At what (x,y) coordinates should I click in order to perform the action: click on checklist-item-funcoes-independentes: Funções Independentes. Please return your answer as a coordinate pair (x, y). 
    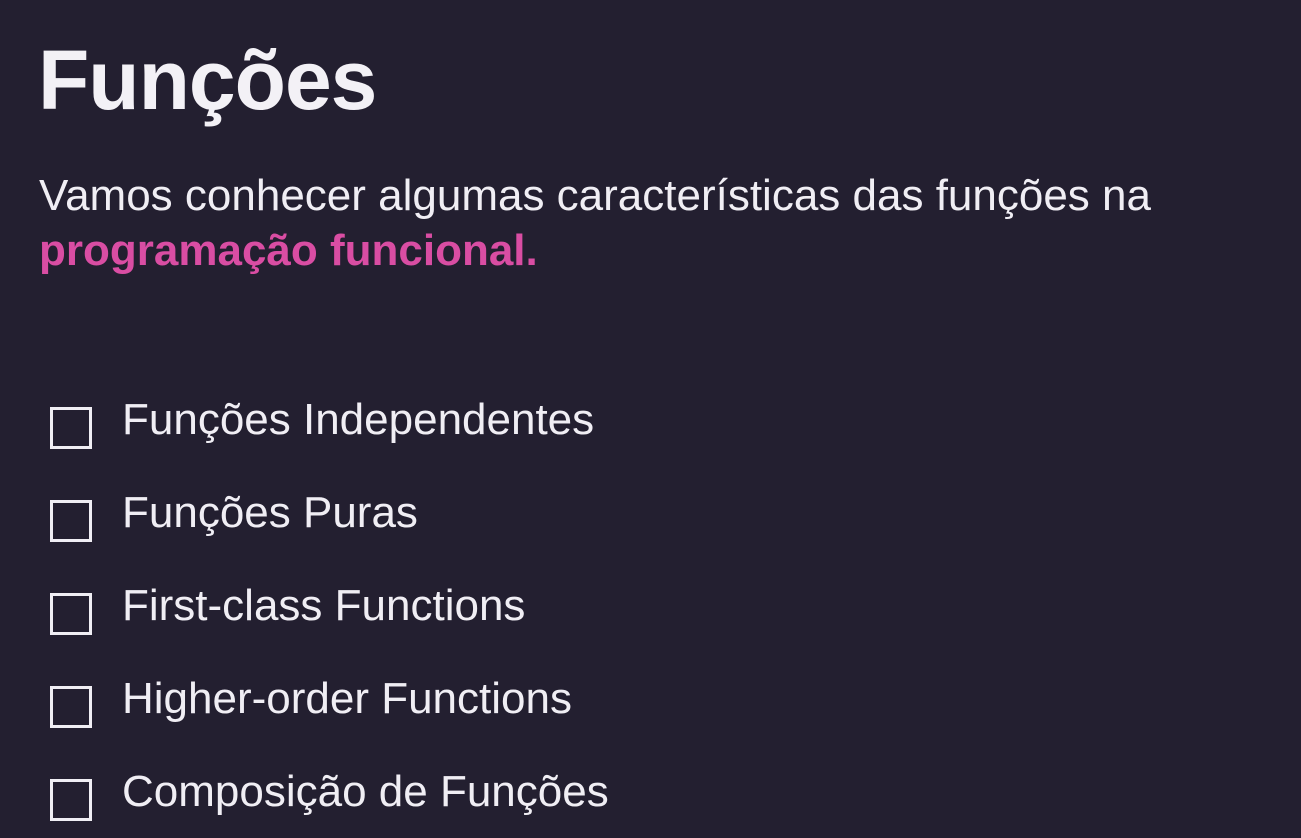
    Looking at the image, I should click on (329, 419).